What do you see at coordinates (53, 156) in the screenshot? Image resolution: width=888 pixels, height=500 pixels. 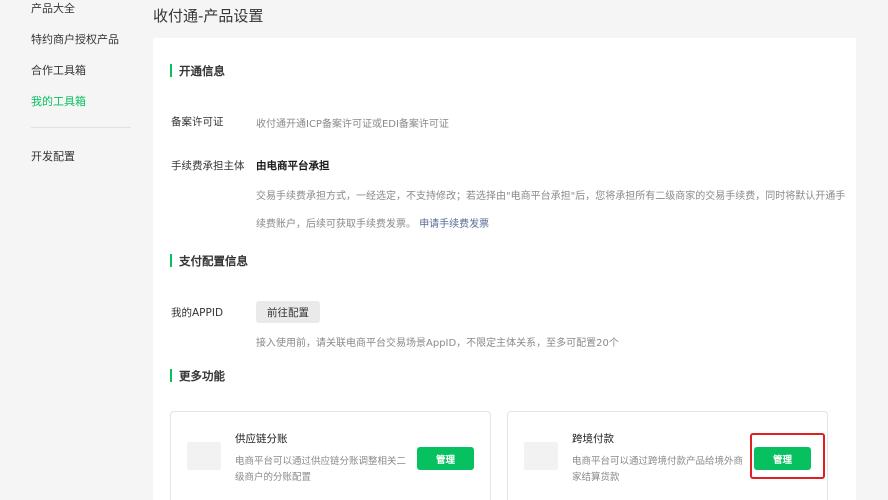 I see `sidebar-item-dev-config: 开发配置` at bounding box center [53, 156].